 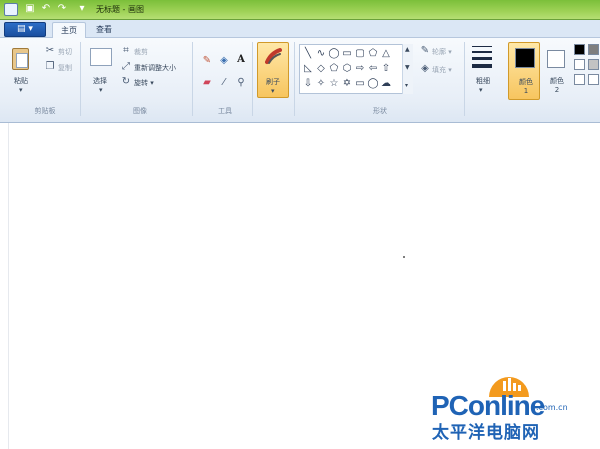 What do you see at coordinates (126, 82) in the screenshot?
I see `rotate-icon: ↻` at bounding box center [126, 82].